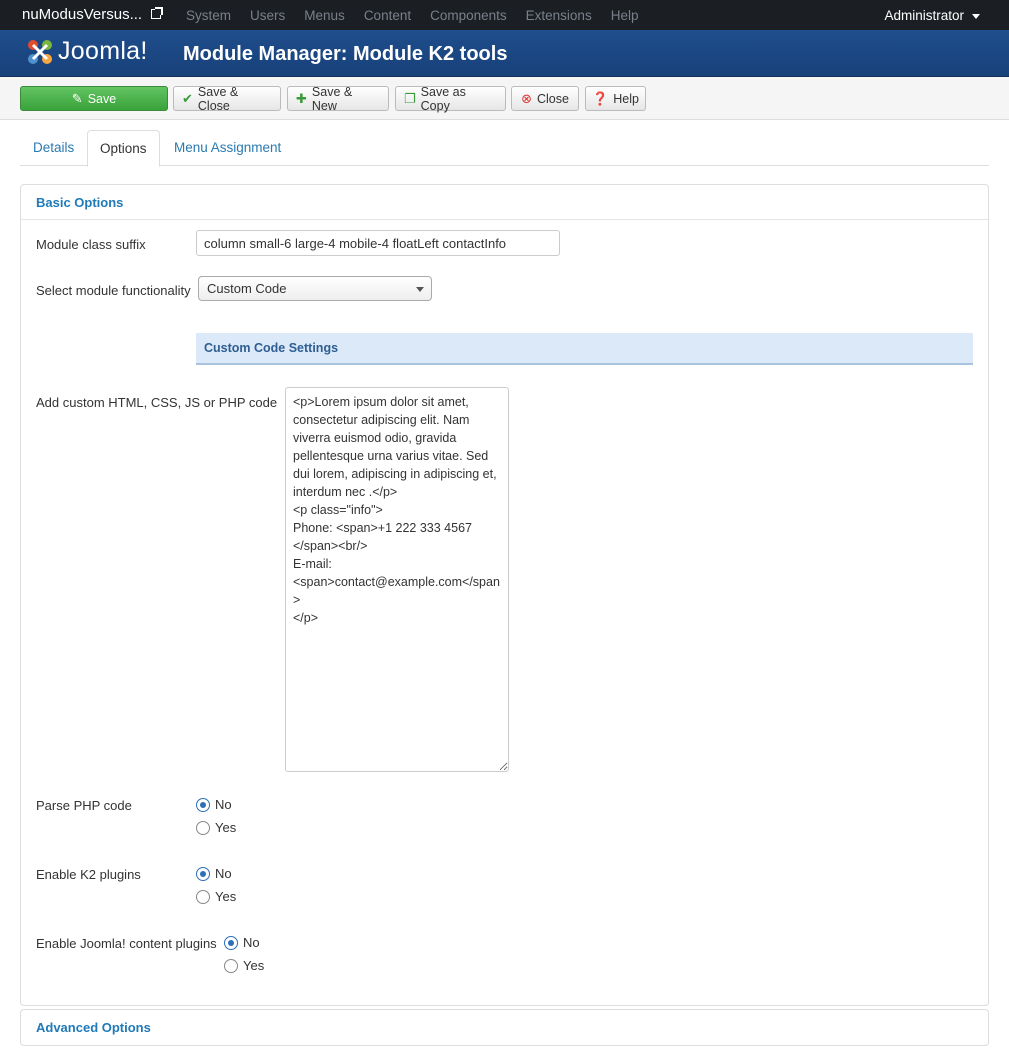 This screenshot has width=1009, height=1059. What do you see at coordinates (157, 13) in the screenshot?
I see `external-link-icon` at bounding box center [157, 13].